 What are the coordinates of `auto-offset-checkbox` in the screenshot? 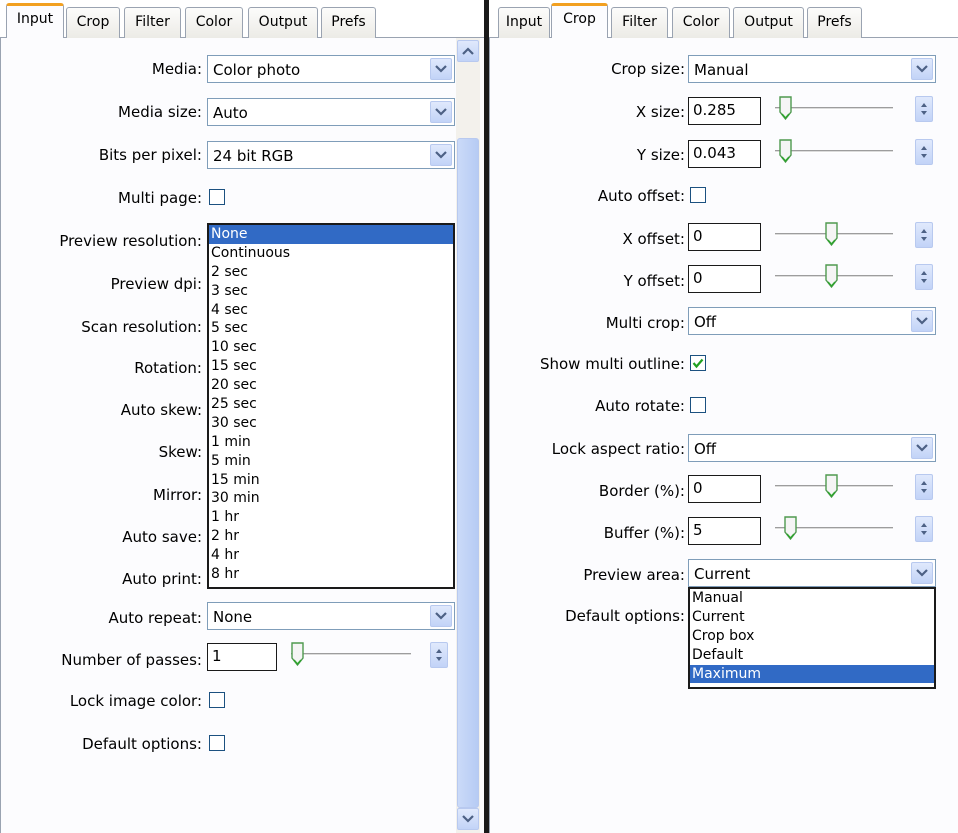 It's located at (698, 195).